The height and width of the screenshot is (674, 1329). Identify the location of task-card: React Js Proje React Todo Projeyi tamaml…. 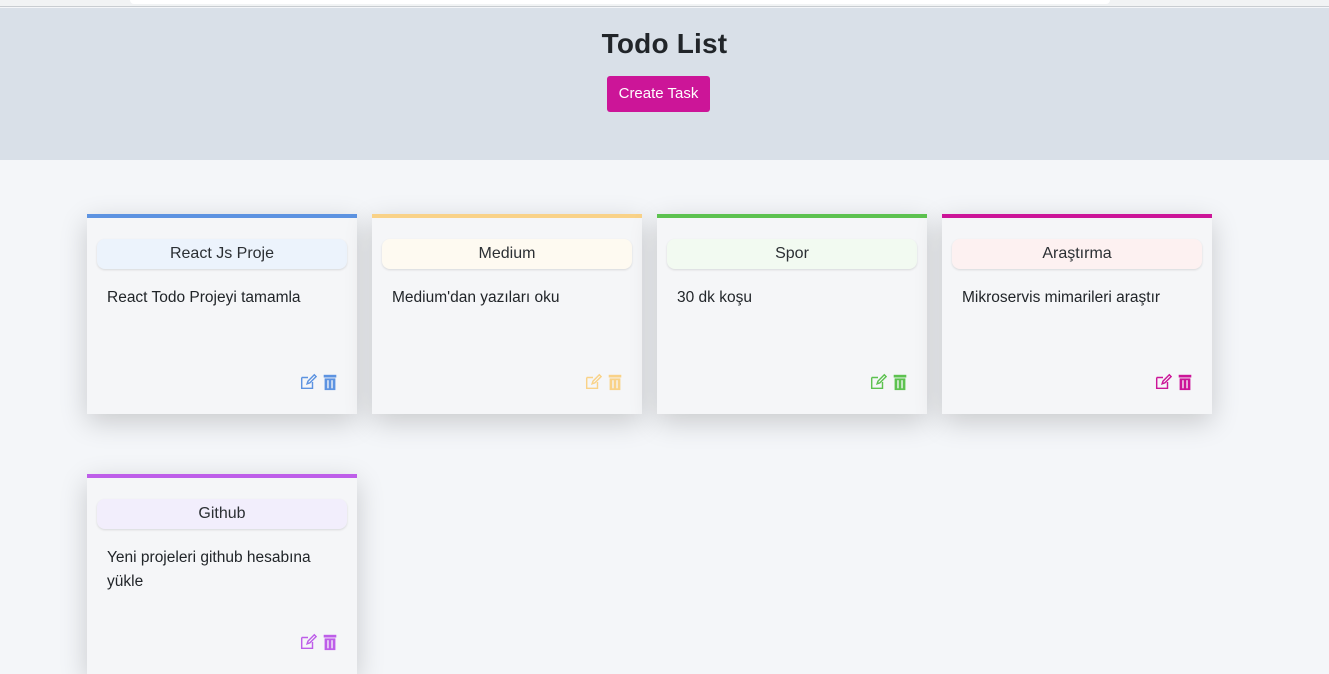
(222, 314).